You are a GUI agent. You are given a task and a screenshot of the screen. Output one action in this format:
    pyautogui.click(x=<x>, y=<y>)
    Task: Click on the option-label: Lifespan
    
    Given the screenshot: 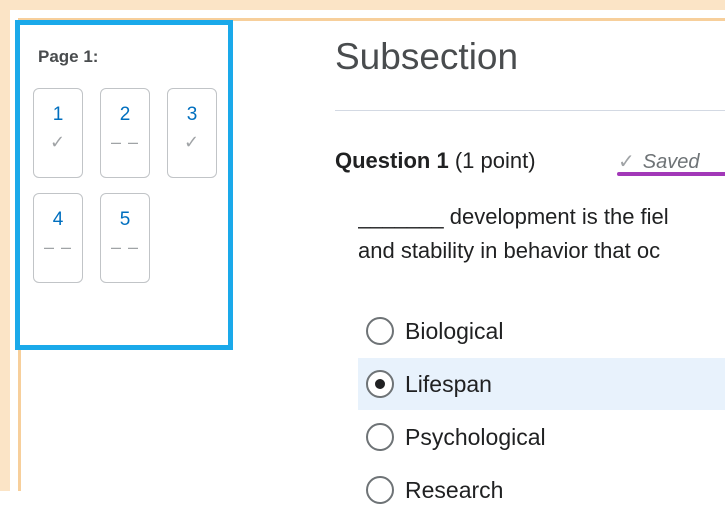 What is the action you would take?
    pyautogui.click(x=448, y=383)
    